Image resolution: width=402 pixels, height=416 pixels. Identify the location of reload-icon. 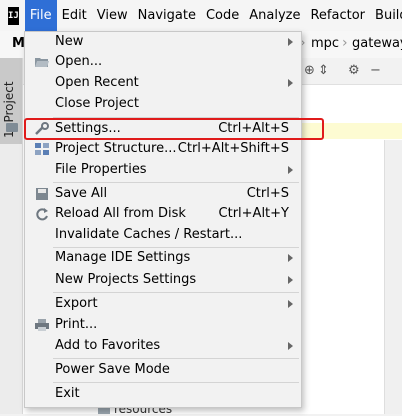
(42, 214).